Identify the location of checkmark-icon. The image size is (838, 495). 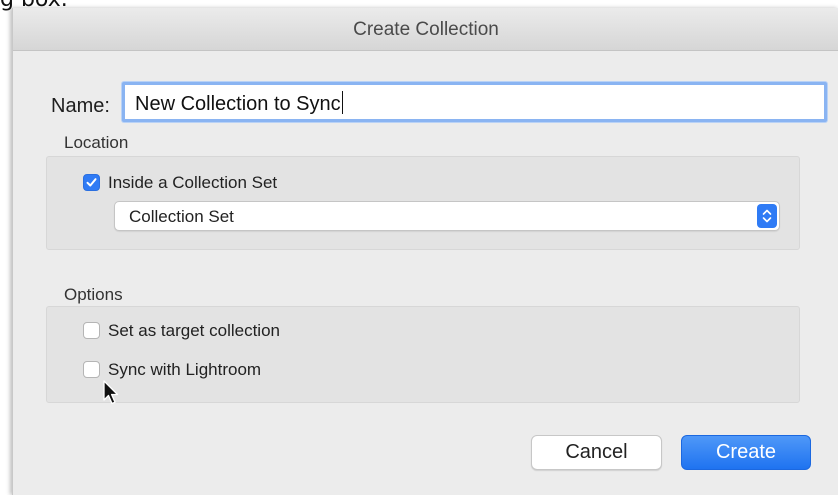
(91, 182).